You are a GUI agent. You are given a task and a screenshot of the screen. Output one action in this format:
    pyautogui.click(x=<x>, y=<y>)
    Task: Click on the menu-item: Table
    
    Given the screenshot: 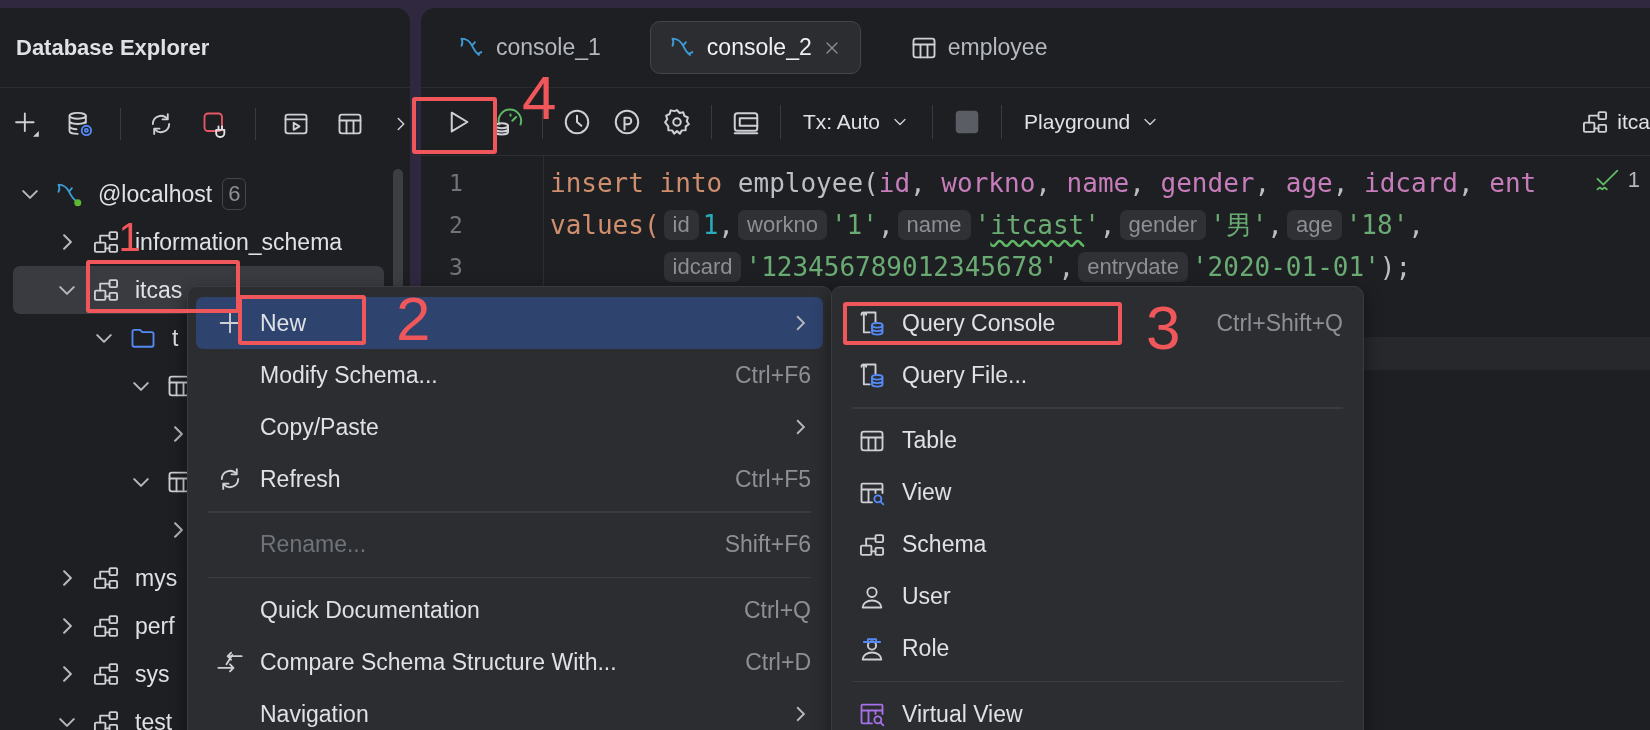 What is the action you would take?
    pyautogui.click(x=929, y=440)
    